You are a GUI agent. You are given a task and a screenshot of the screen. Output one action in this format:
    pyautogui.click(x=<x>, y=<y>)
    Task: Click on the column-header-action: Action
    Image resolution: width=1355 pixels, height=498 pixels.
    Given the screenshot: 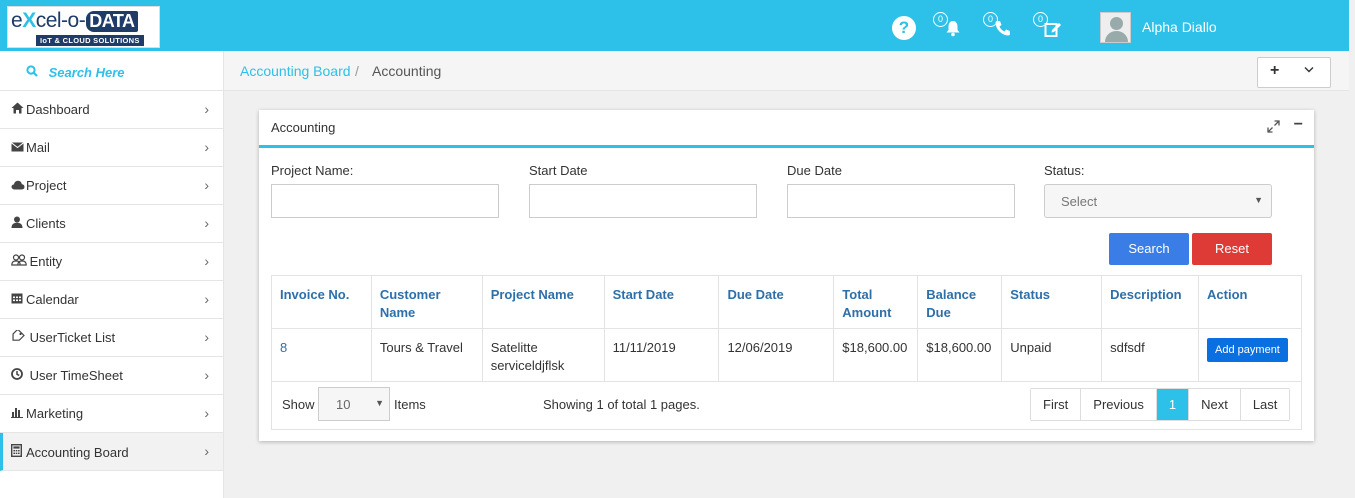 What is the action you would take?
    pyautogui.click(x=1250, y=302)
    